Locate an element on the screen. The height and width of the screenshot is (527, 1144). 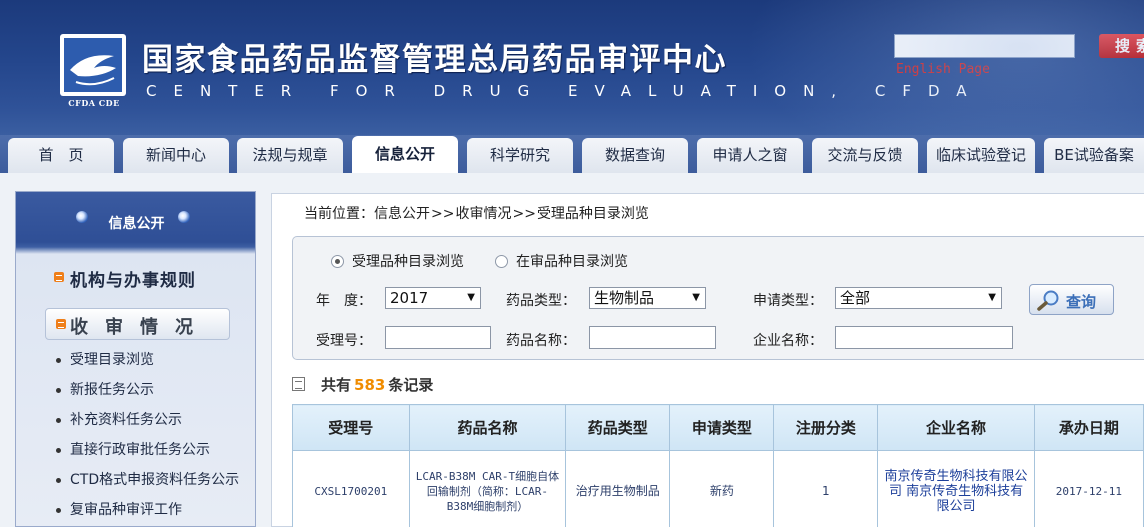
sidebar-item-direct-approval: 直接行政审批任务公示 is located at coordinates (146, 450).